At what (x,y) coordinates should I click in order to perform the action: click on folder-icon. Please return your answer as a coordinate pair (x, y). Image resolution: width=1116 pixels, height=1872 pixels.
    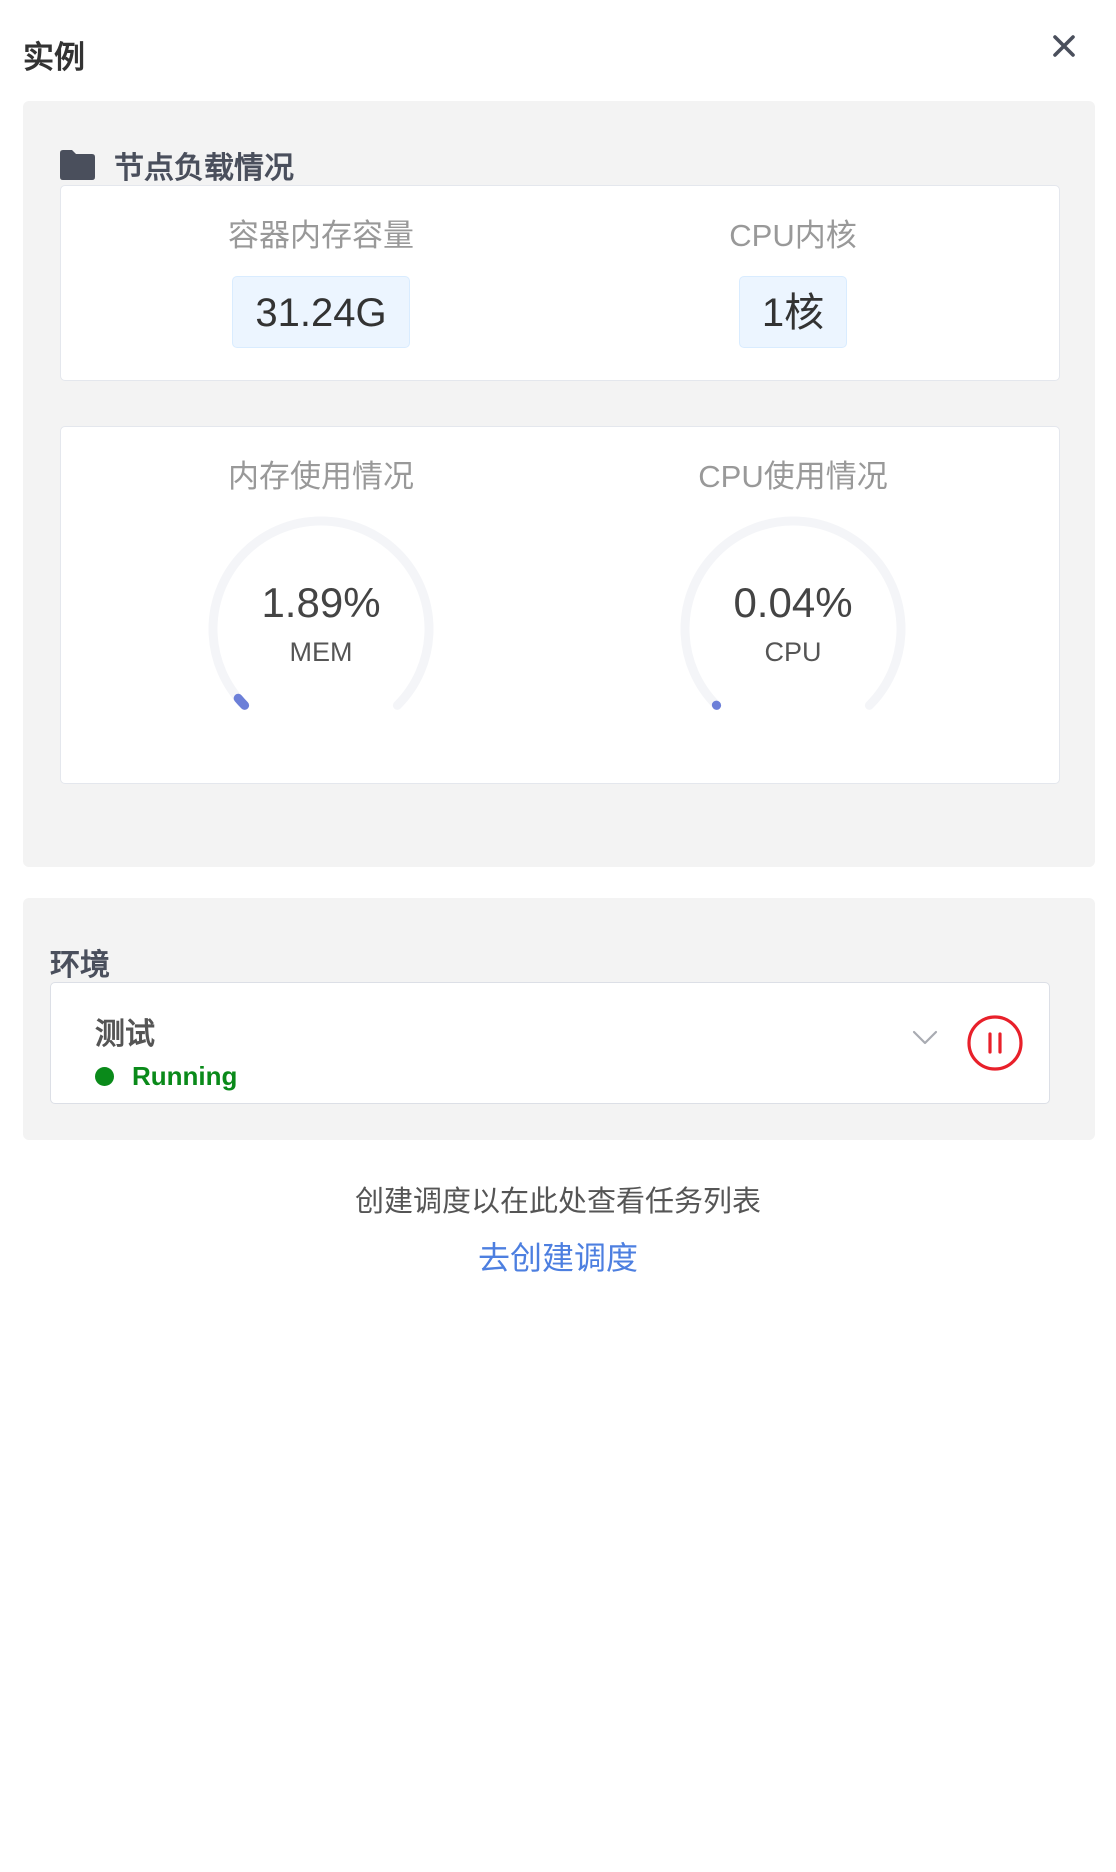
    Looking at the image, I should click on (77, 165).